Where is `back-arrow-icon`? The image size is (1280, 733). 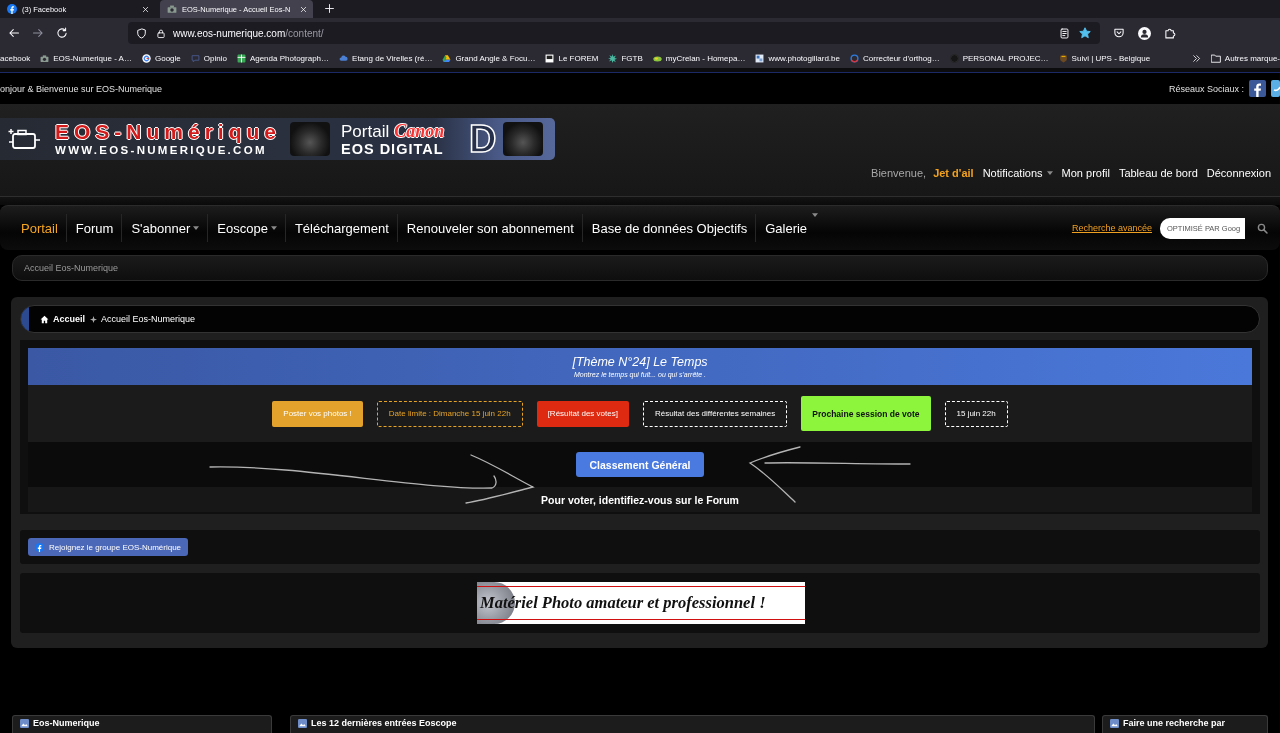
back-arrow-icon is located at coordinates (14, 33).